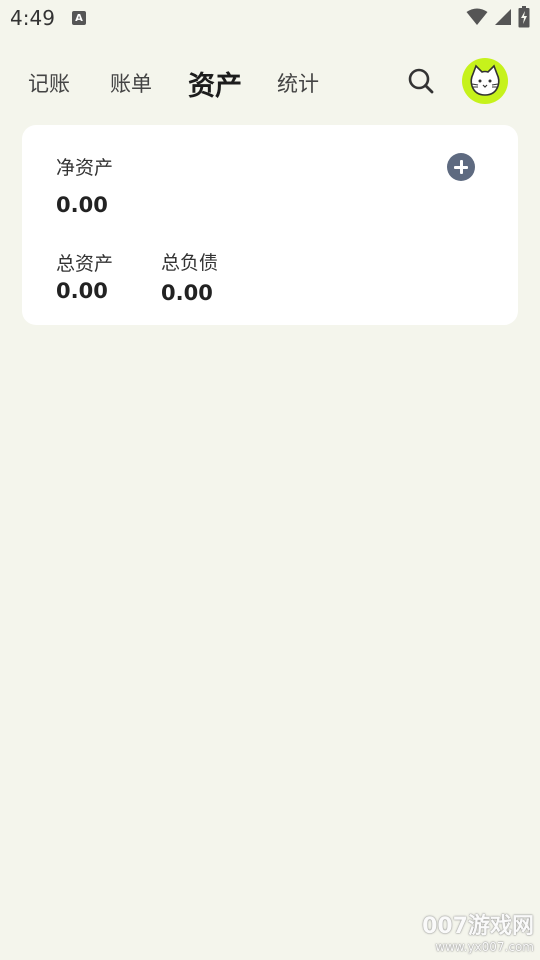  What do you see at coordinates (190, 263) in the screenshot?
I see `total-liabilities-label: 总负债` at bounding box center [190, 263].